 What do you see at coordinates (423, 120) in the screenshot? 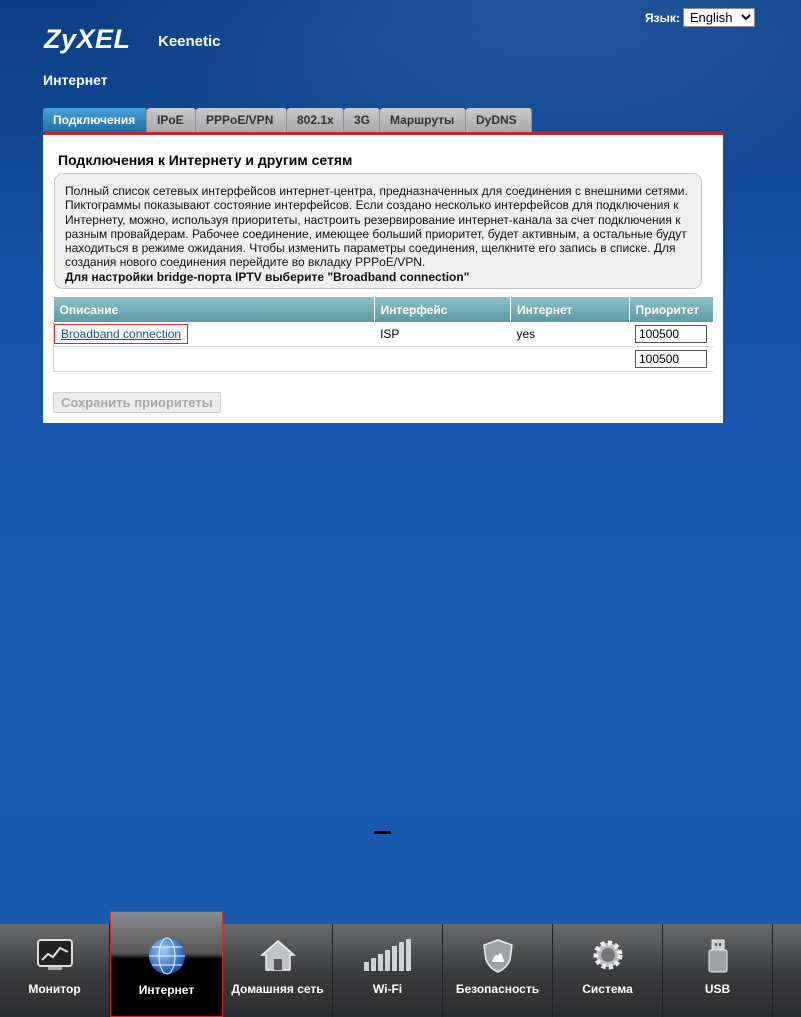
I see `tab-routes: Маршруты` at bounding box center [423, 120].